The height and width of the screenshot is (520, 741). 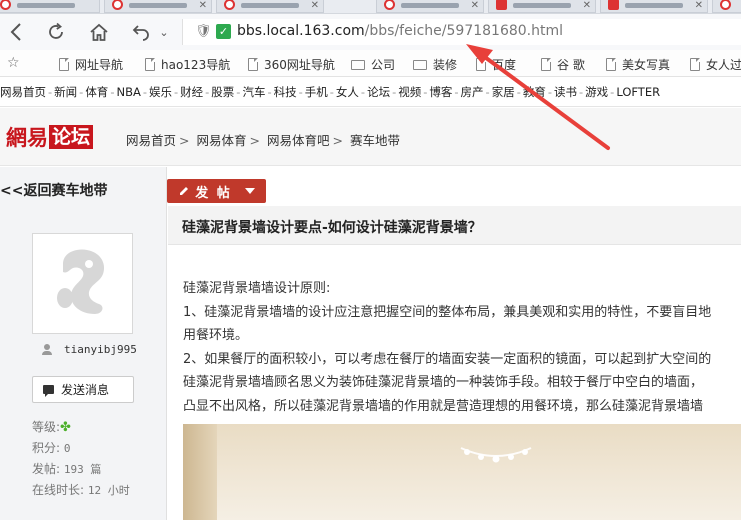 I want to click on netease-forum-logo: 網易 论坛, so click(x=50, y=137).